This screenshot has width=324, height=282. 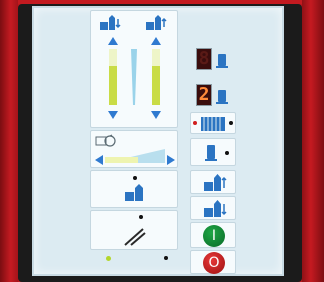 I want to click on bottom-led-left, so click(x=108, y=258).